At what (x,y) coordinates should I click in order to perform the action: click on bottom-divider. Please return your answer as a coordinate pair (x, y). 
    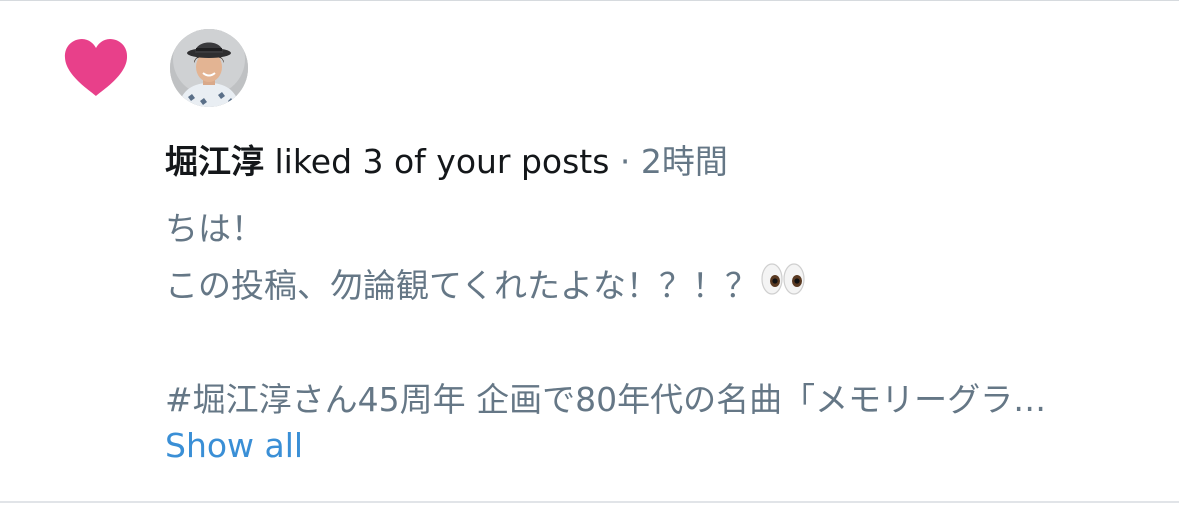
    Looking at the image, I should click on (589, 502).